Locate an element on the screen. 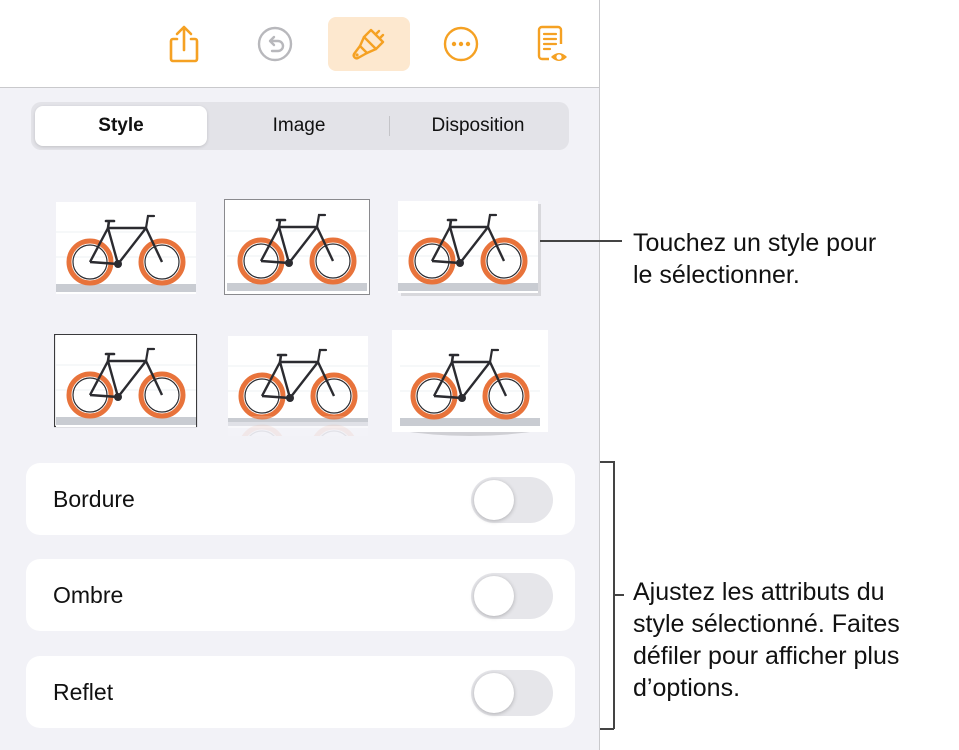  more-icon is located at coordinates (461, 44).